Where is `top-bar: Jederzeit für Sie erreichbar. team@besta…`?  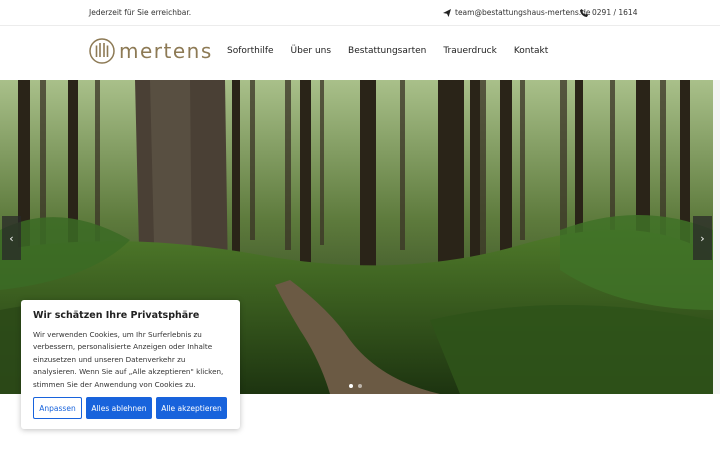 top-bar: Jederzeit für Sie erreichbar. team@besta… is located at coordinates (360, 13).